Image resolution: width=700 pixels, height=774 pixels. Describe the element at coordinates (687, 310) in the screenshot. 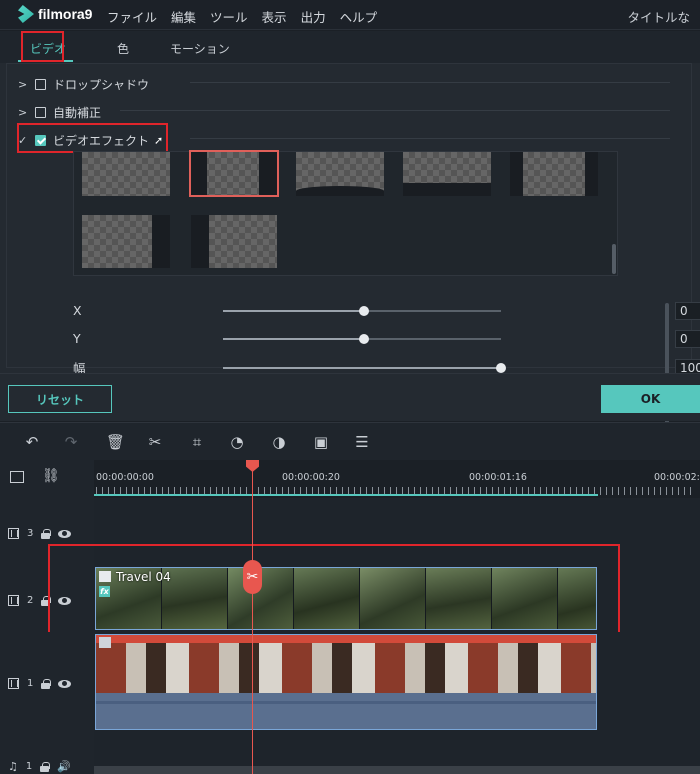

I see `x-value-field: 0` at that location.